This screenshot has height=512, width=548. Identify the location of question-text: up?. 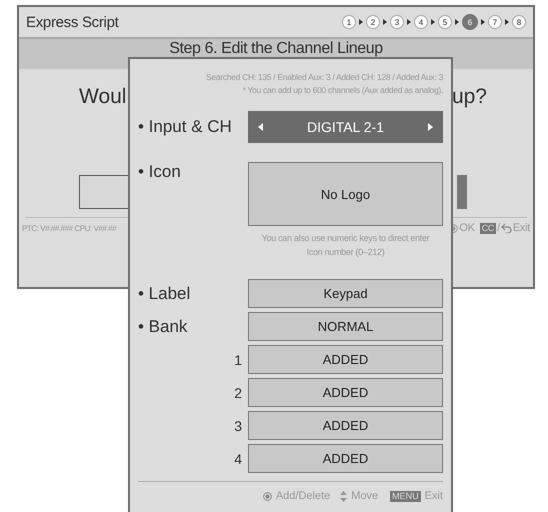
(469, 97).